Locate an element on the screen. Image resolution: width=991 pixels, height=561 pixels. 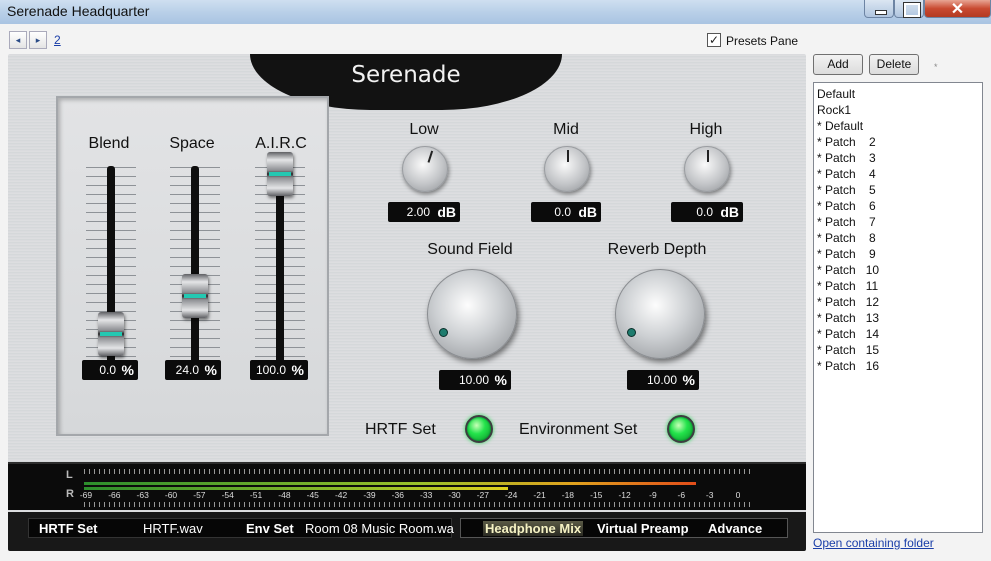
eq-mid-readout: 0.0 dB is located at coordinates (566, 212).